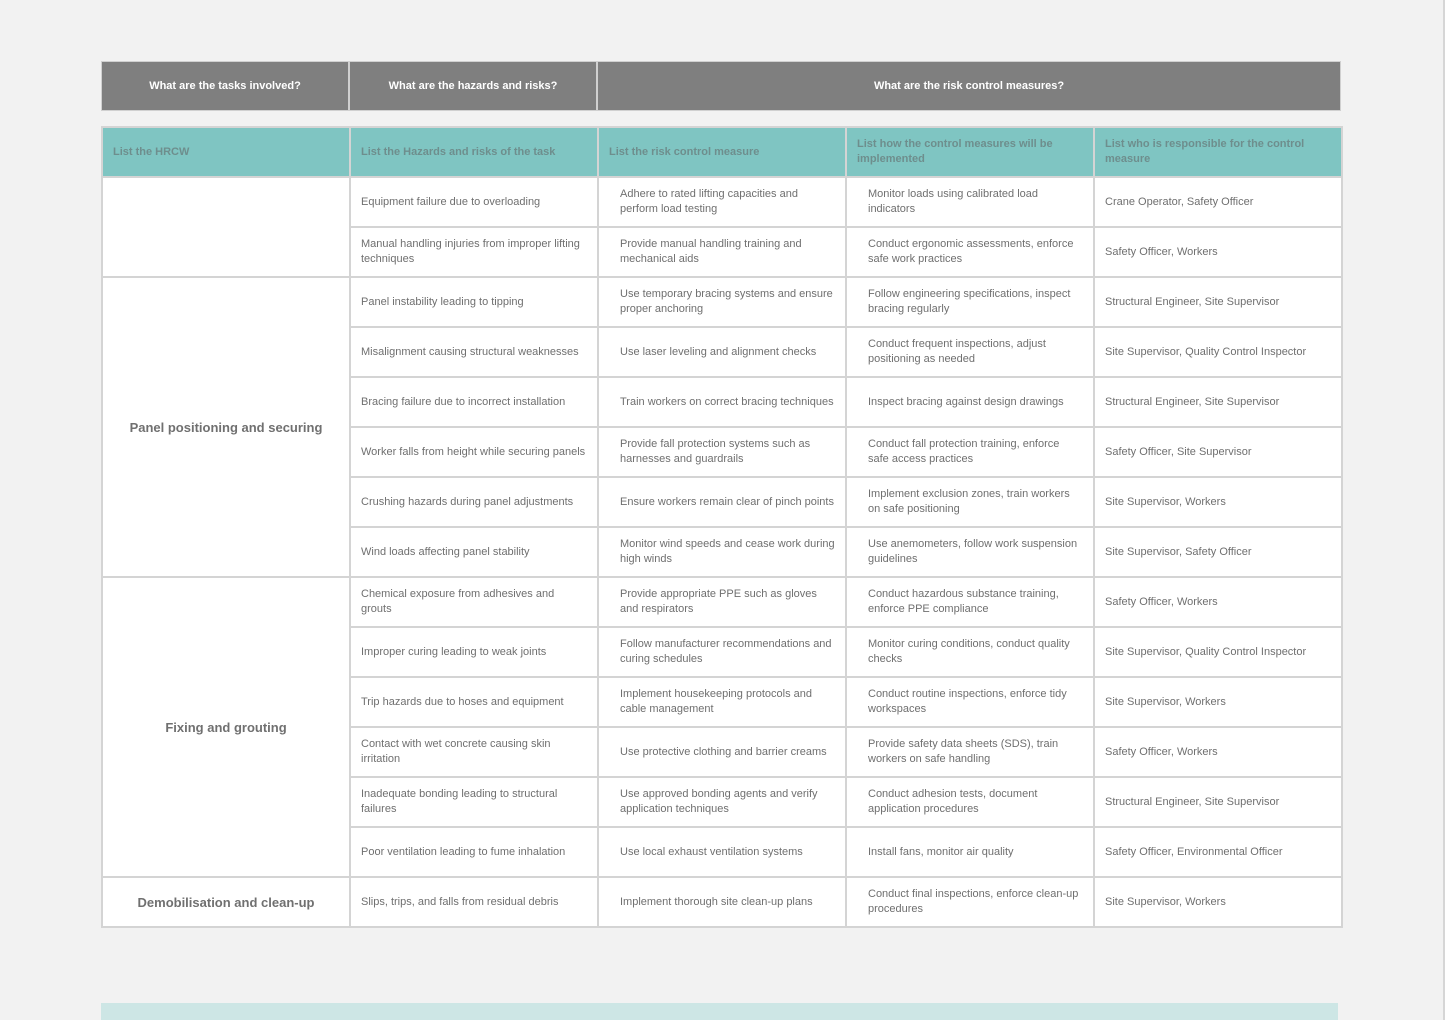  I want to click on hazard-cell: Equipment failure due to overloading, so click(474, 202).